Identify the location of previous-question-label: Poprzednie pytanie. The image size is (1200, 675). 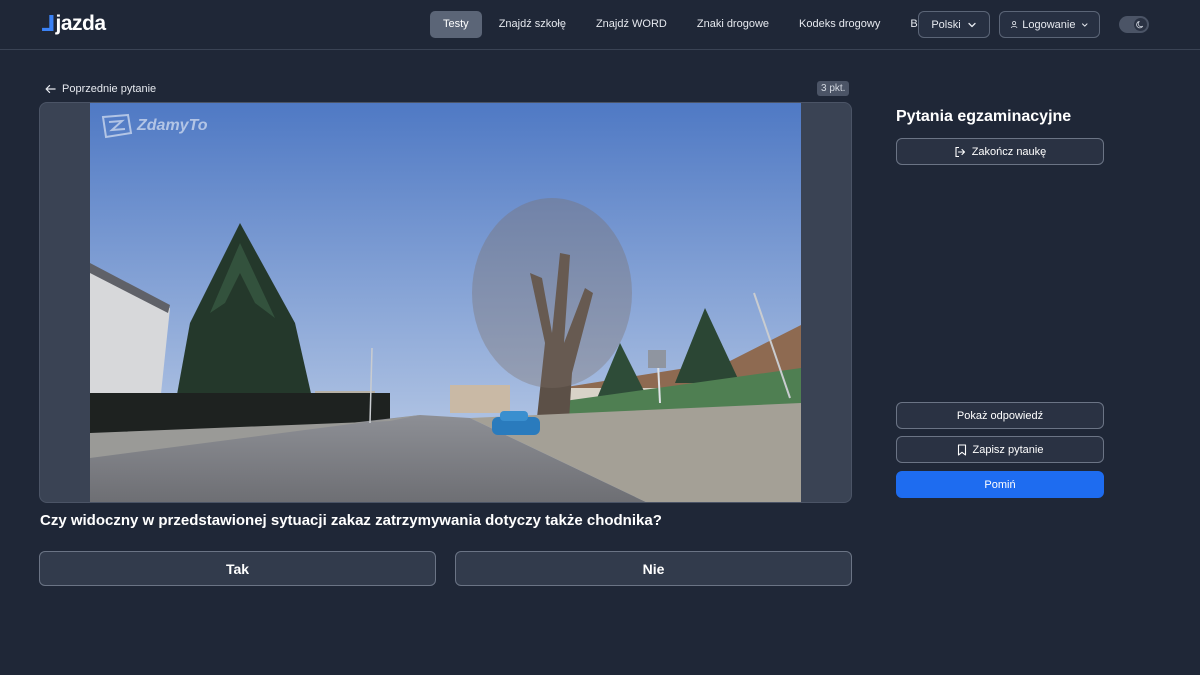
(109, 89).